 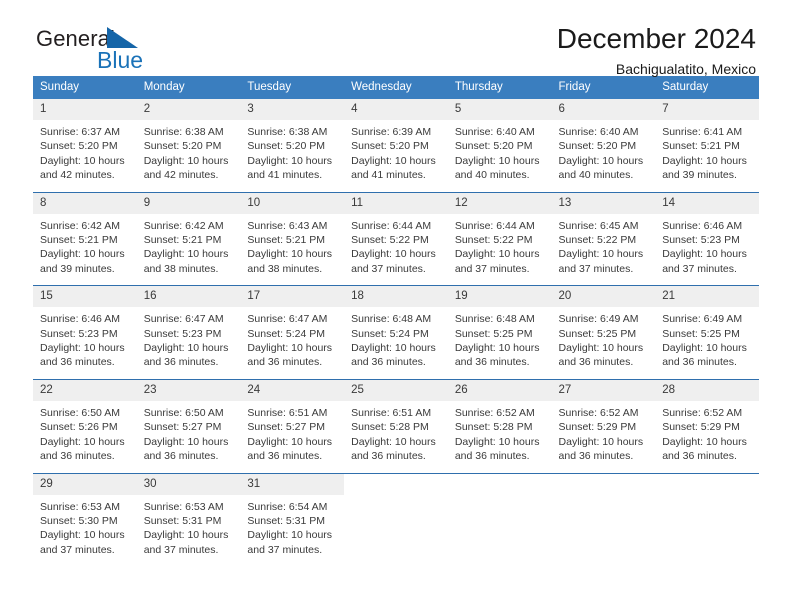 What do you see at coordinates (701, 333) in the screenshot?
I see `sunset-text: Sunset: 5:25 PM` at bounding box center [701, 333].